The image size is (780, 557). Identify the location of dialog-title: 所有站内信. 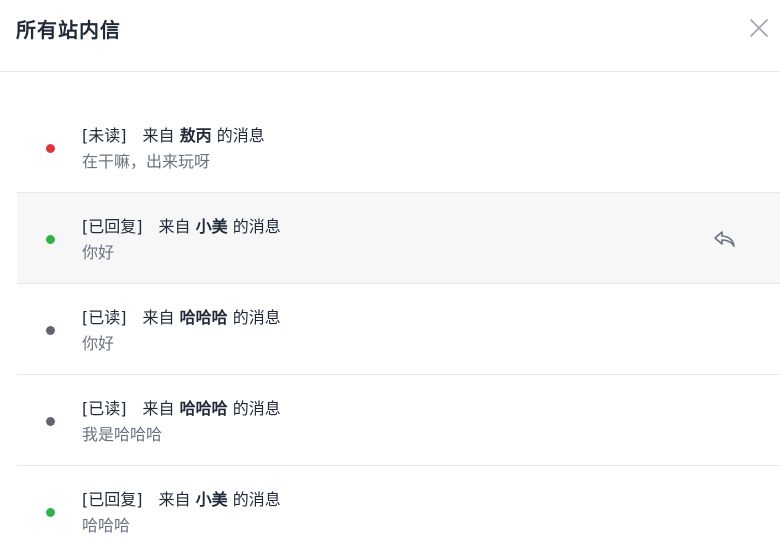
(68, 30).